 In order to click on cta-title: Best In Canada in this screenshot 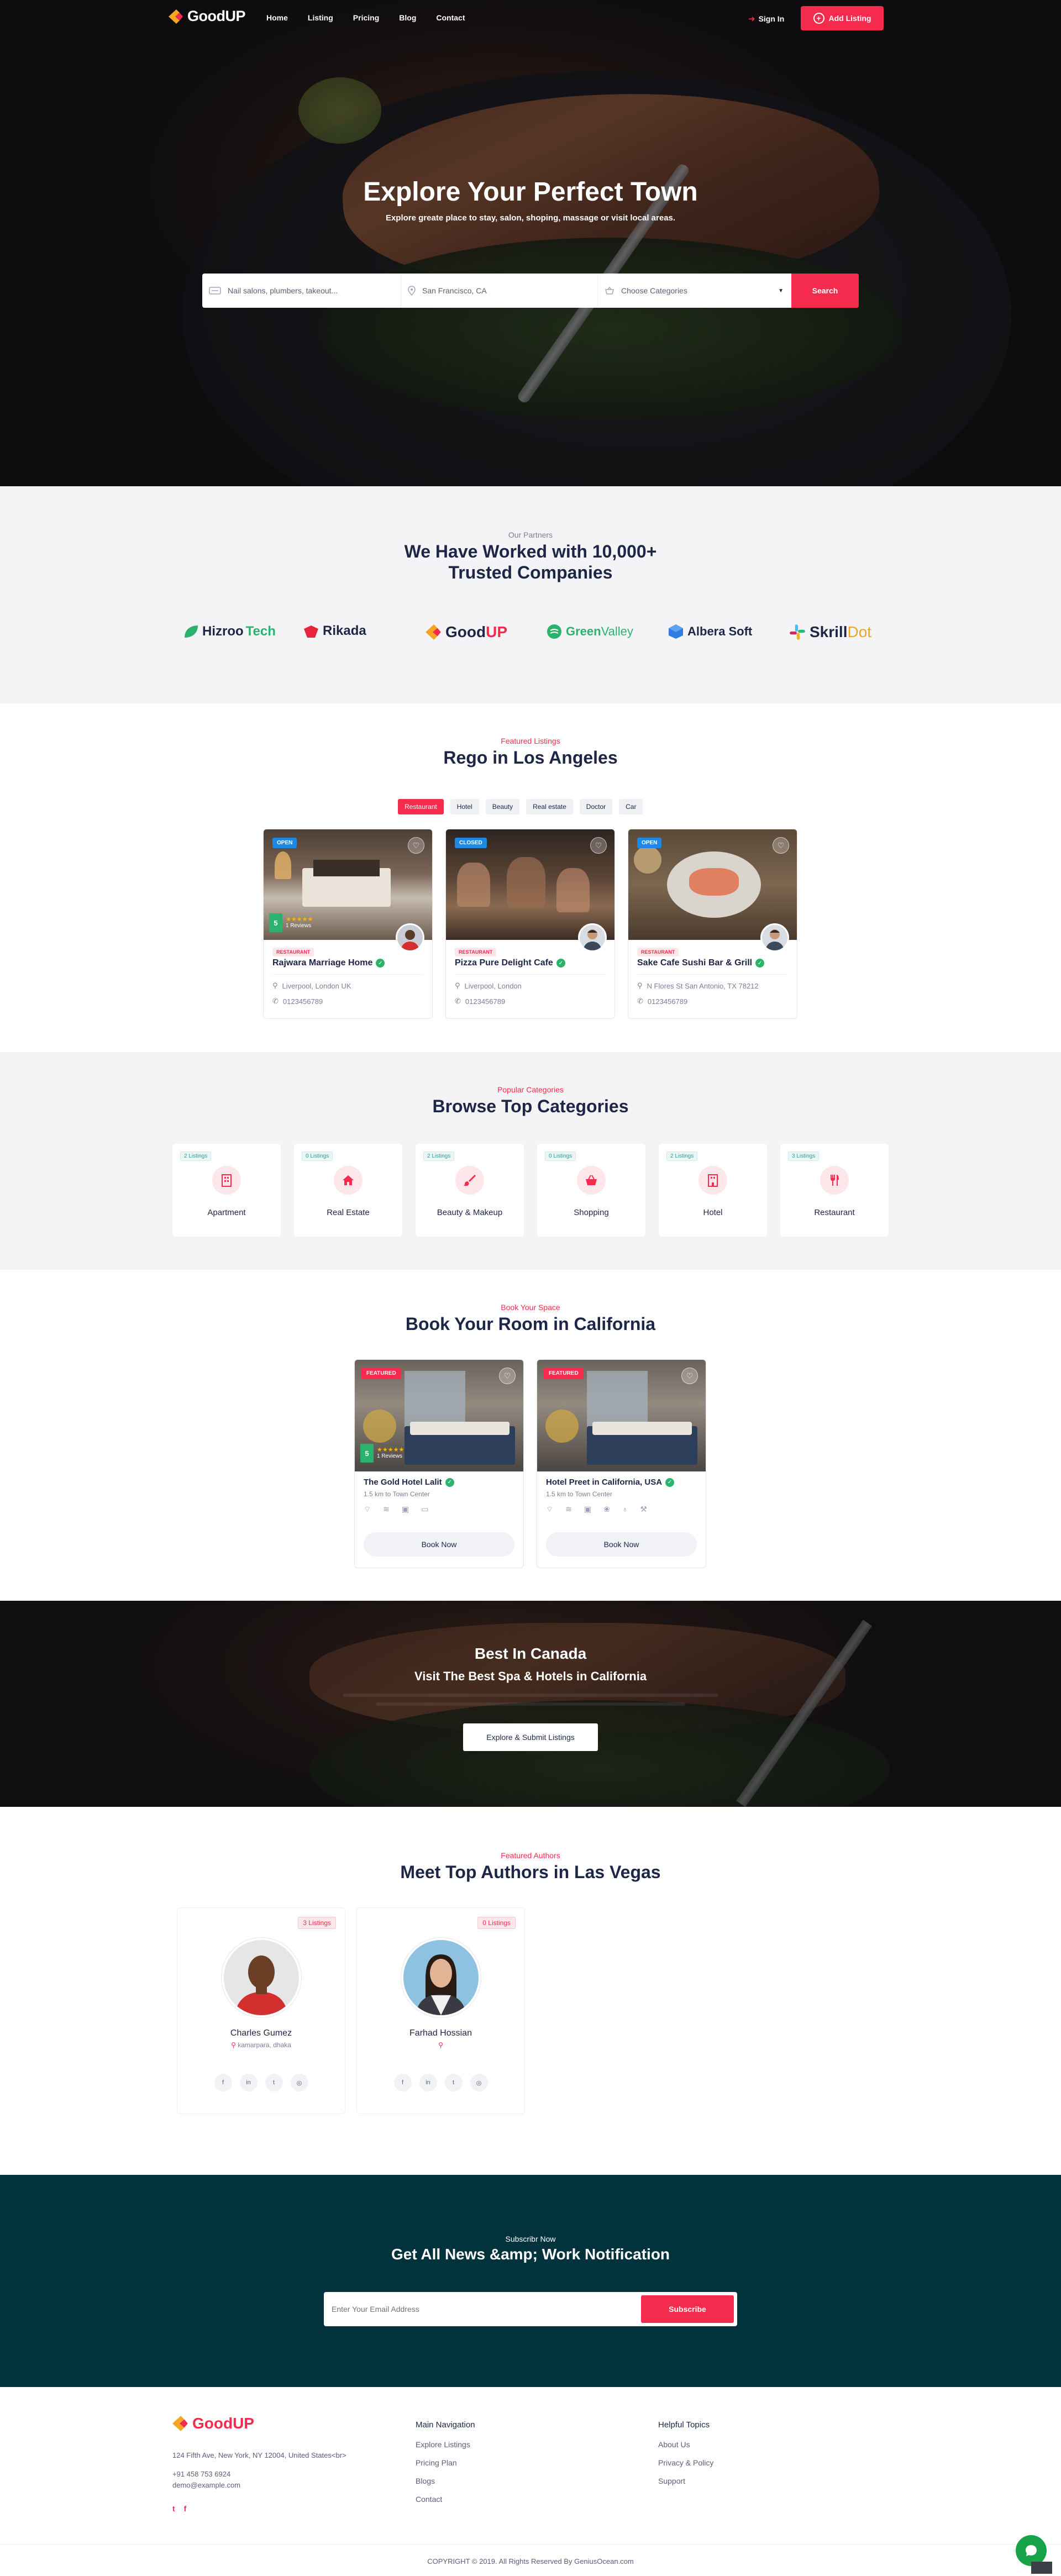, I will do `click(530, 1653)`.